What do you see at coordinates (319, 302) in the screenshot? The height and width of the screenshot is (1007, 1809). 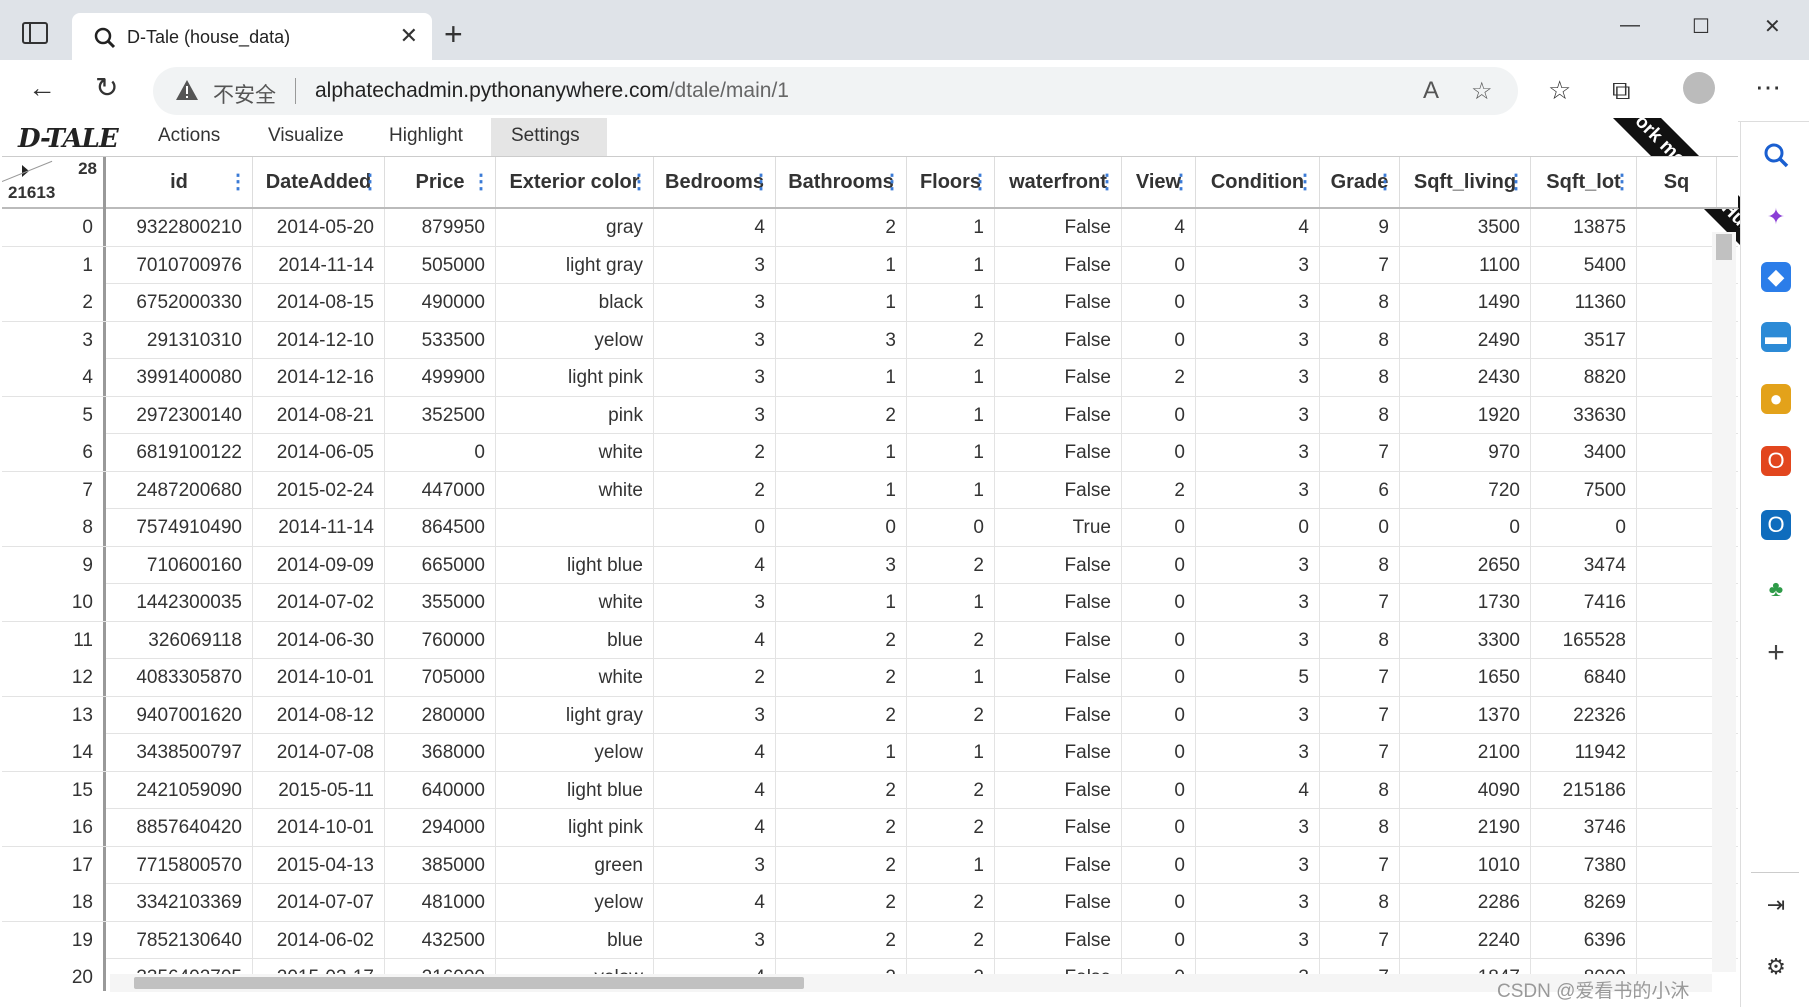 I see `table-cell: 2014-08-15` at bounding box center [319, 302].